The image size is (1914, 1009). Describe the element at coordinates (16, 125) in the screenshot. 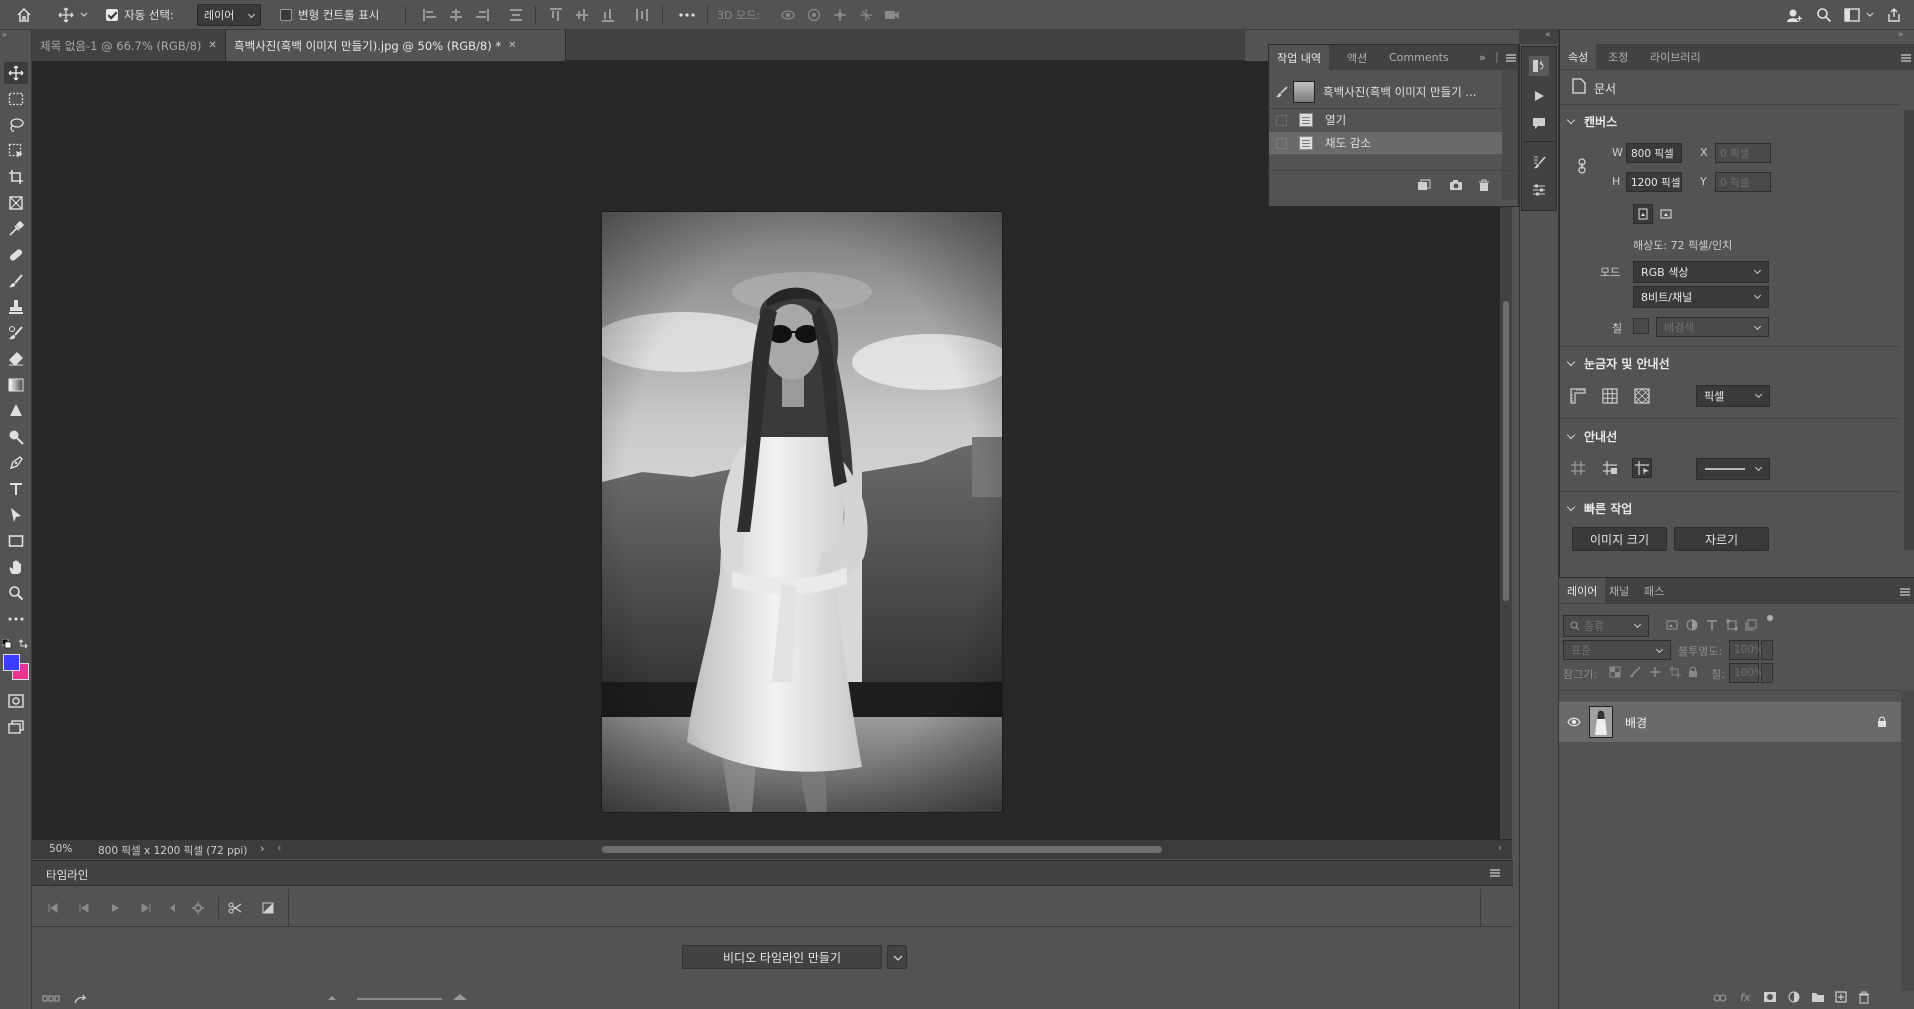

I see `lasso-tool-icon` at that location.